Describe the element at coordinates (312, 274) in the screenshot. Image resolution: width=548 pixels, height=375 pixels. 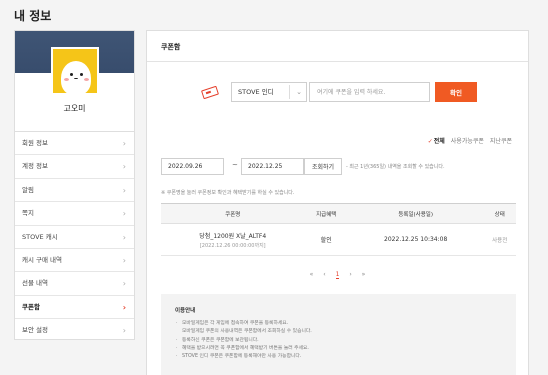
I see `first-page-button: «` at that location.